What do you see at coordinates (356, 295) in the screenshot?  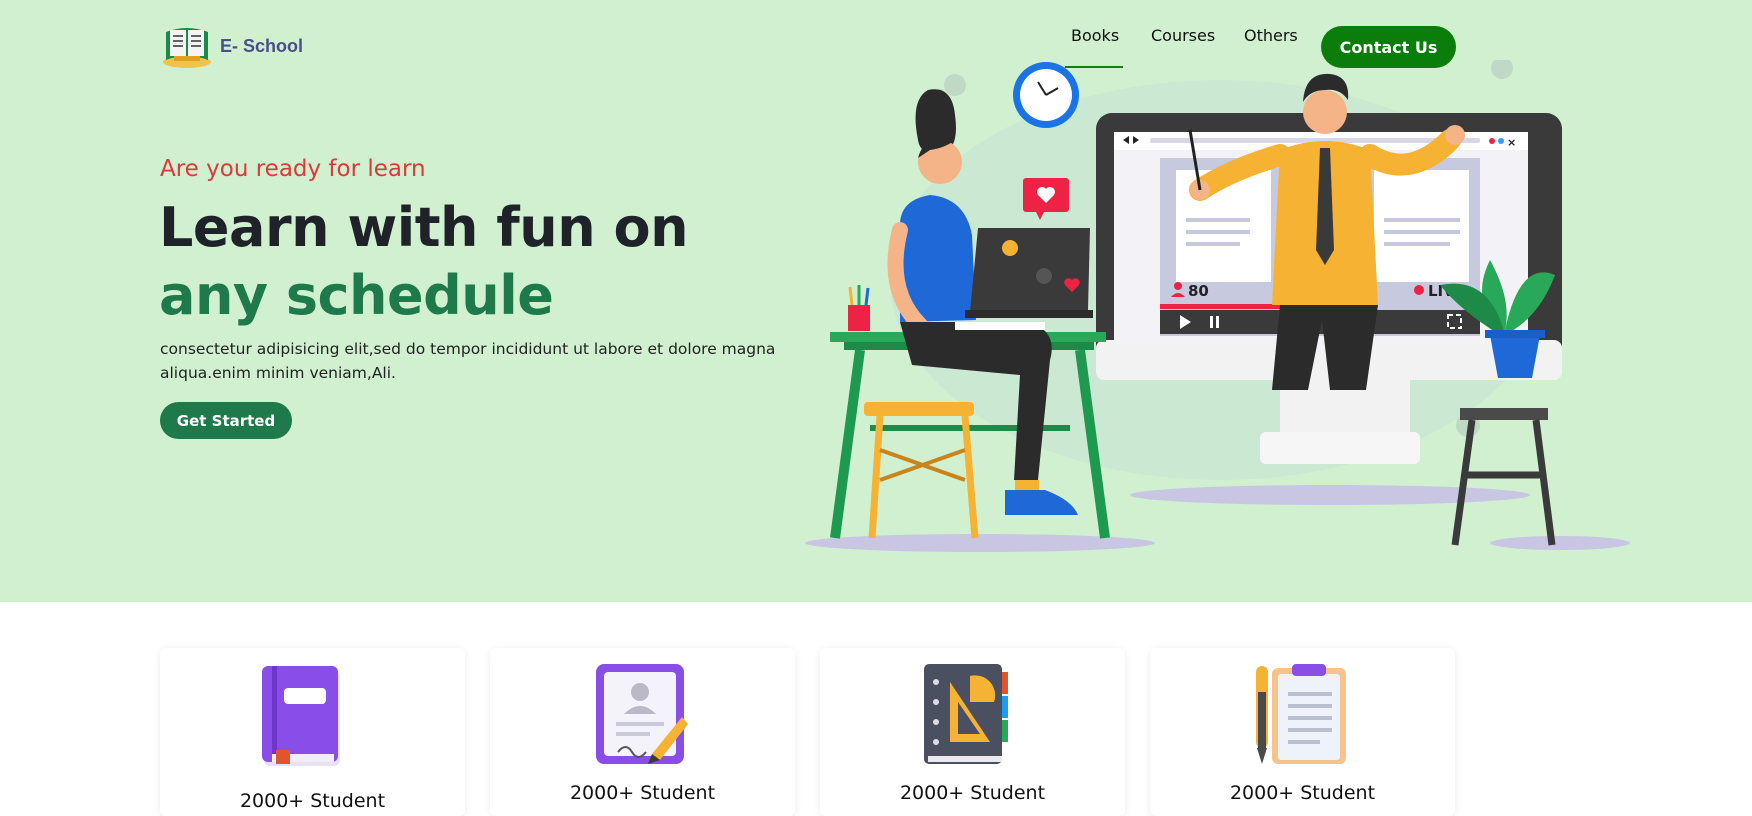 I see `hero-title-line2: any schedule` at bounding box center [356, 295].